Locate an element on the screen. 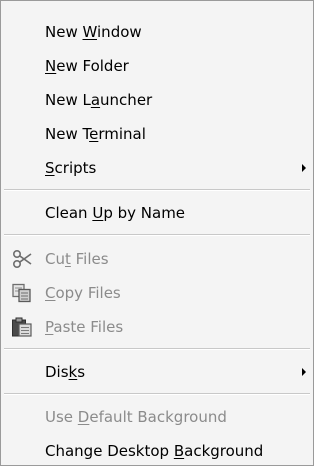 This screenshot has height=466, width=320. menu-item-label: Use Default Background is located at coordinates (136, 417).